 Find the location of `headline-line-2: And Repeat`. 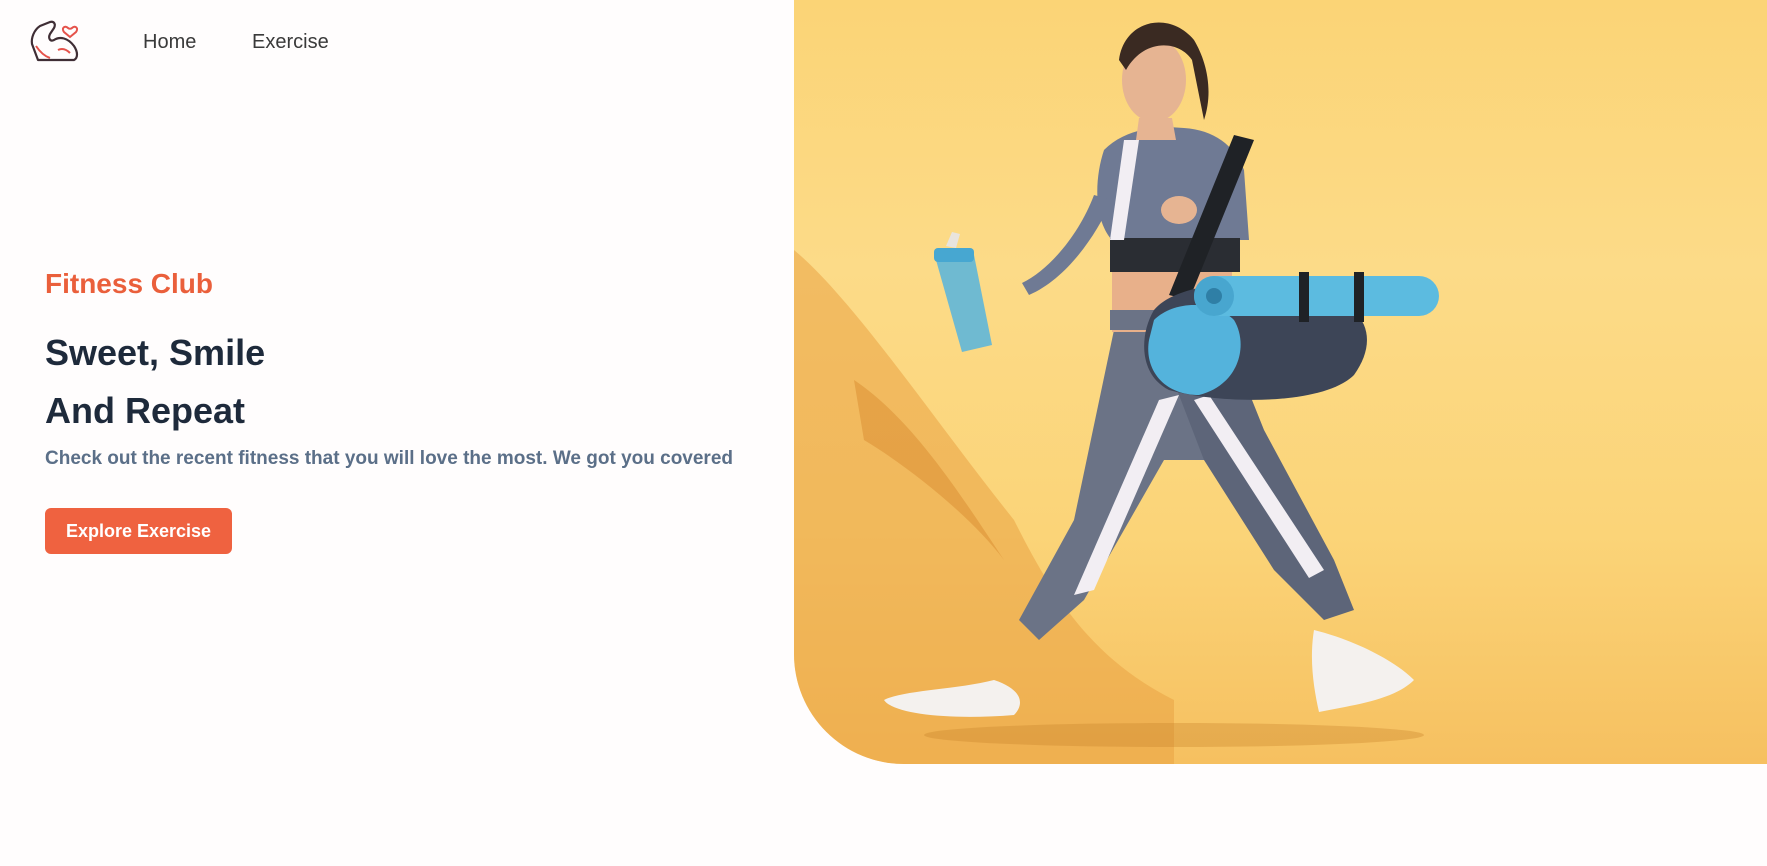

headline-line-2: And Repeat is located at coordinates (145, 410).